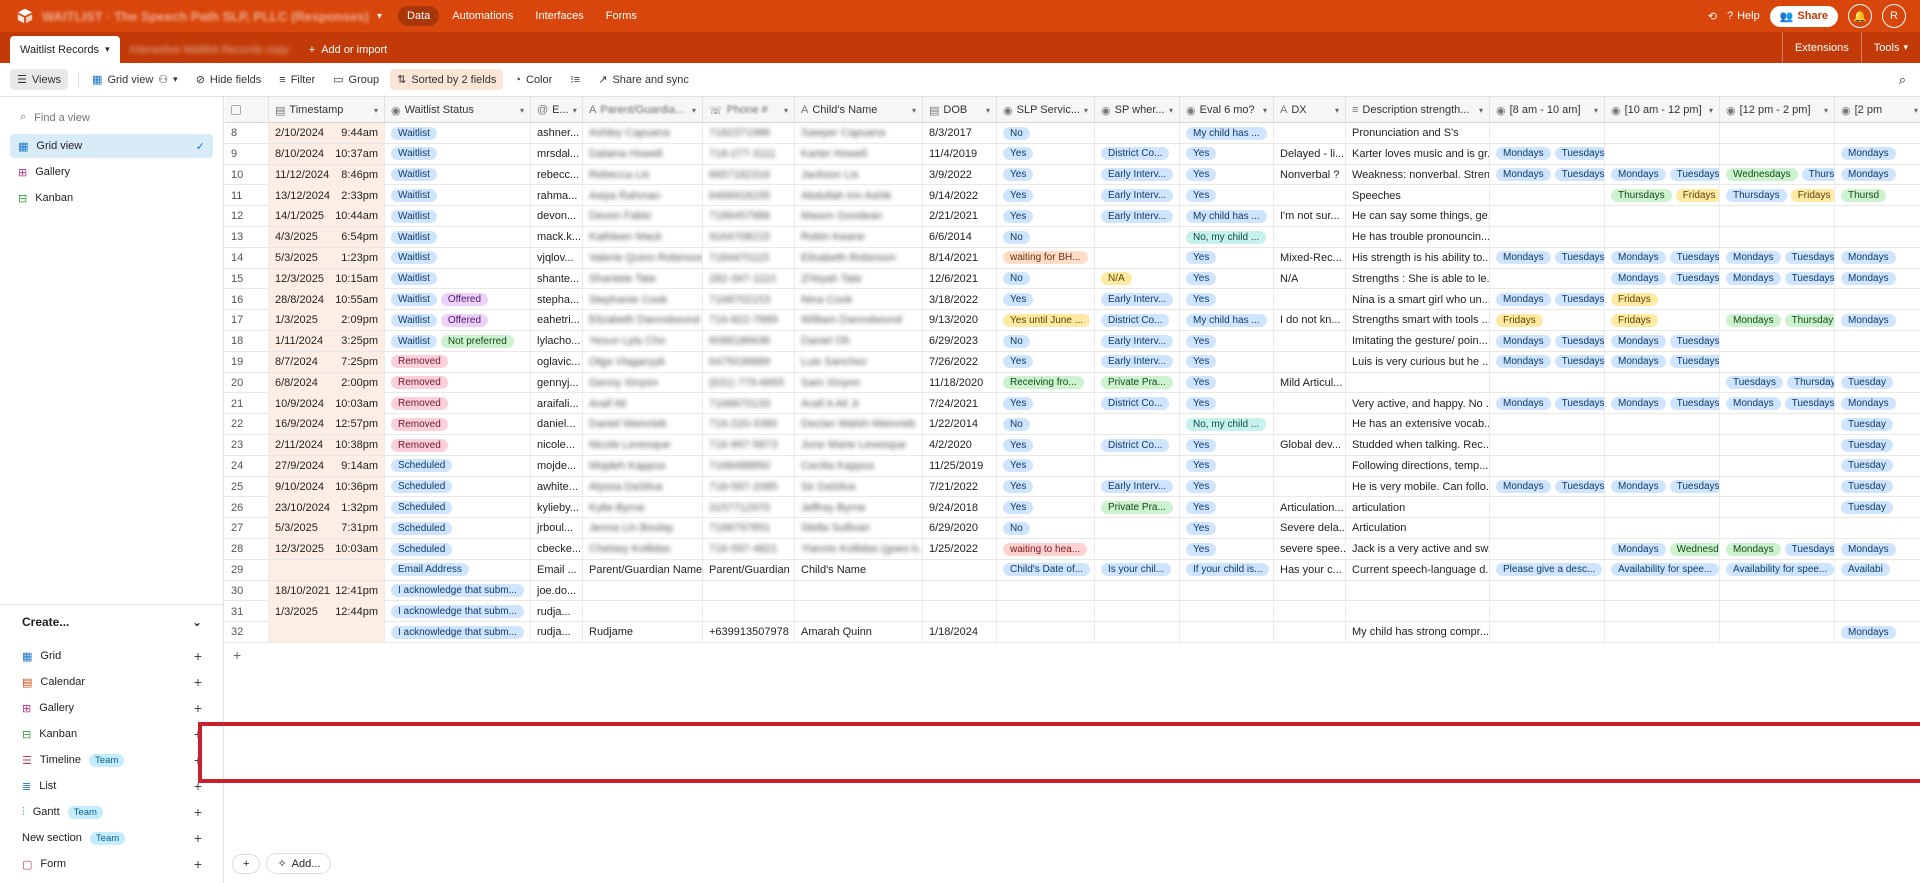 The image size is (1920, 883). Describe the element at coordinates (749, 362) in the screenshot. I see `cell-phone: 6475036889` at that location.